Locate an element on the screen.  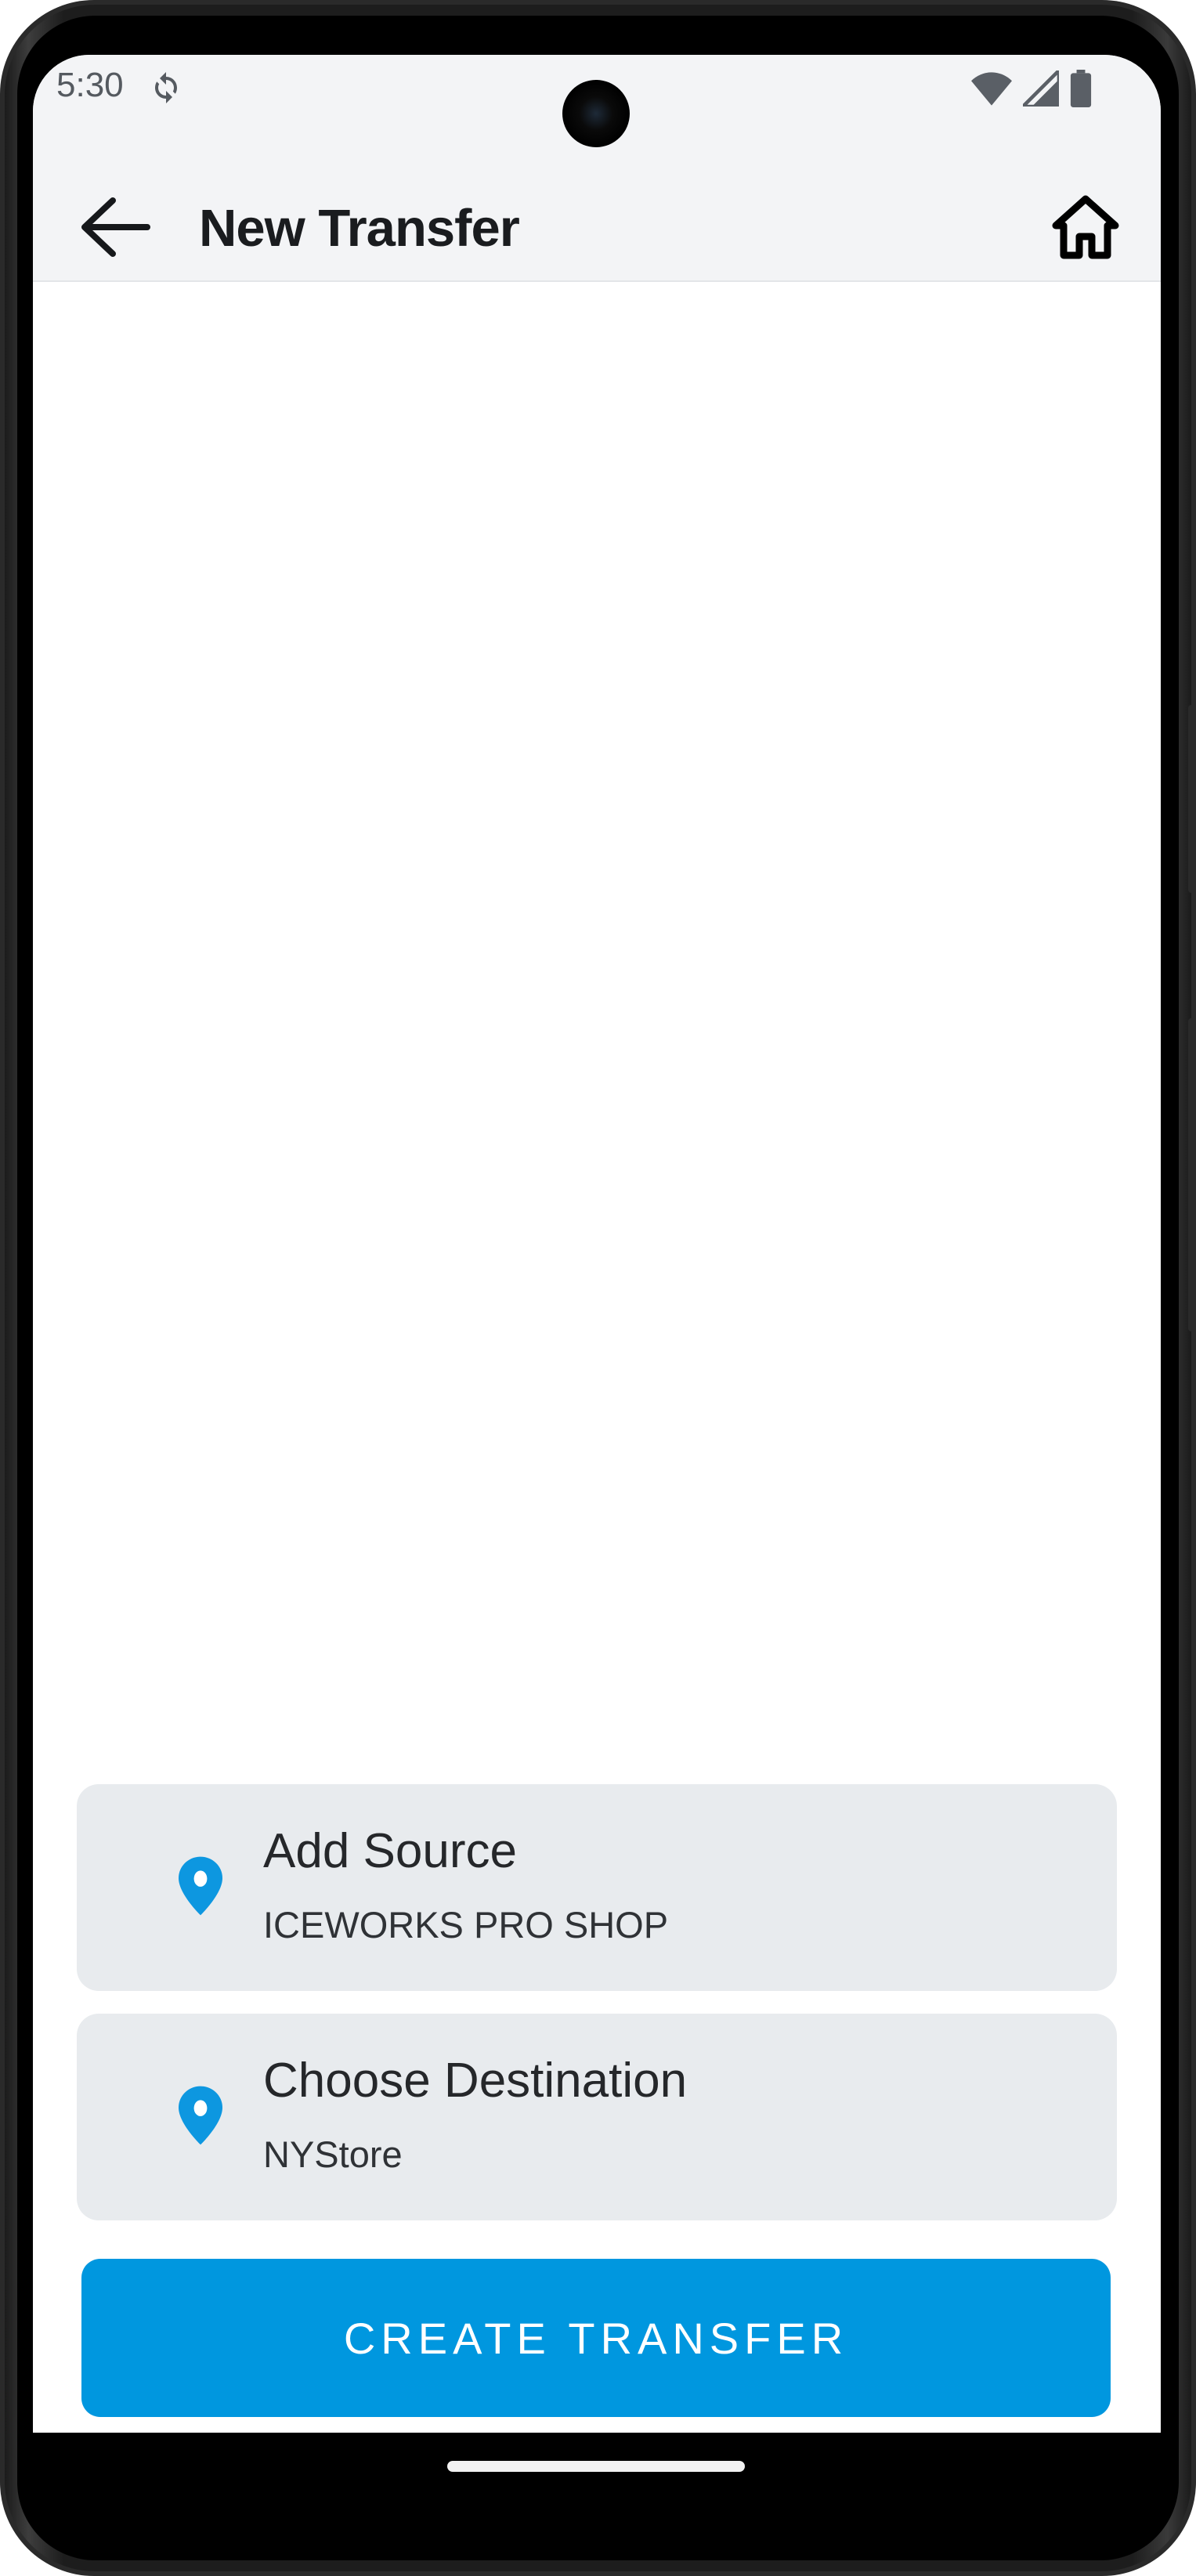
create-transfer-button: CREATE TRANSFER is located at coordinates (596, 2338).